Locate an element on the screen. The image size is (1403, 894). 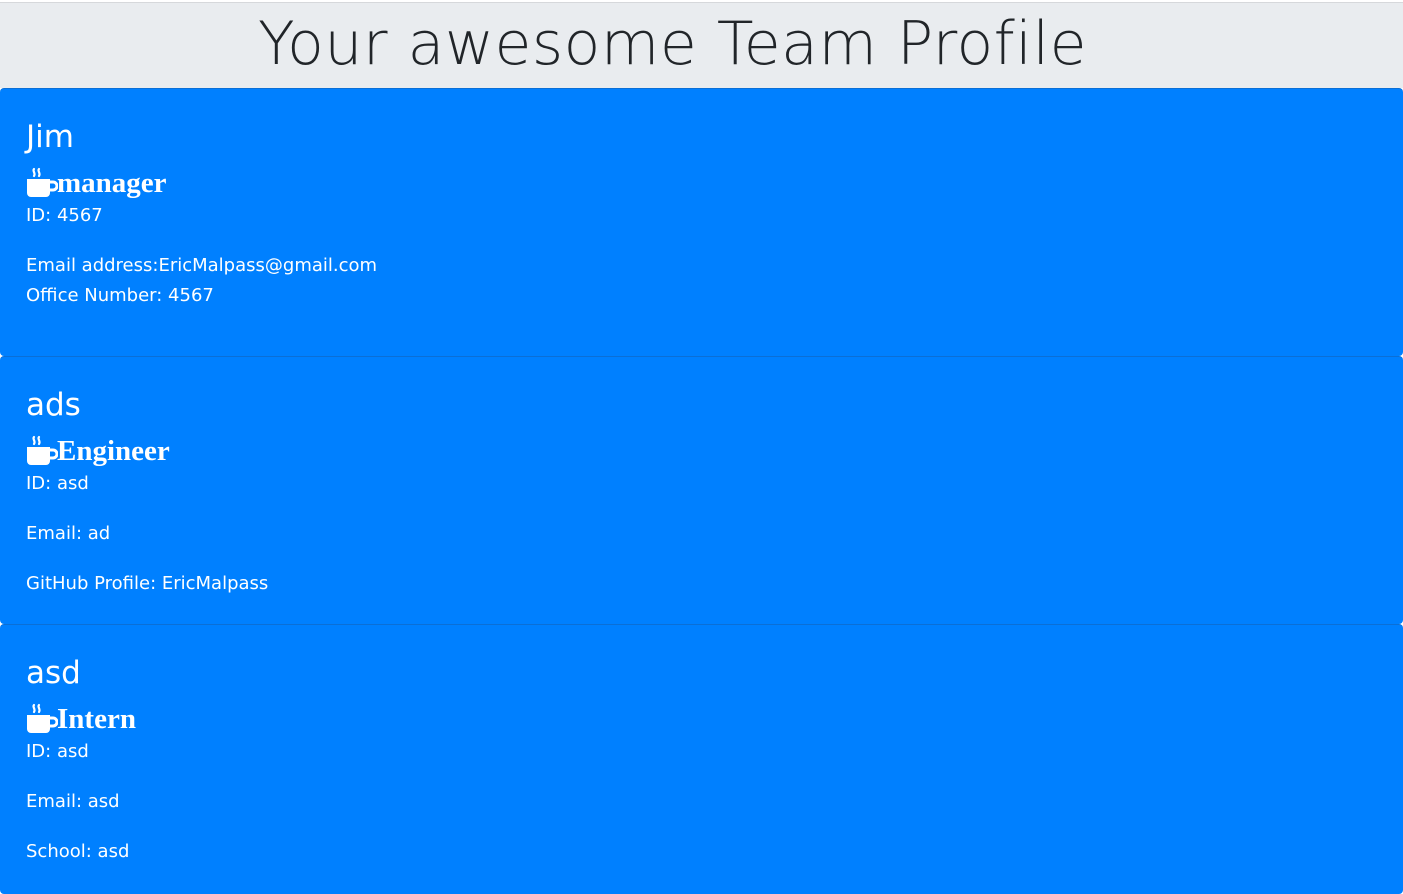
employee-email: Email address:EricMalpass@gmail.com is located at coordinates (202, 265).